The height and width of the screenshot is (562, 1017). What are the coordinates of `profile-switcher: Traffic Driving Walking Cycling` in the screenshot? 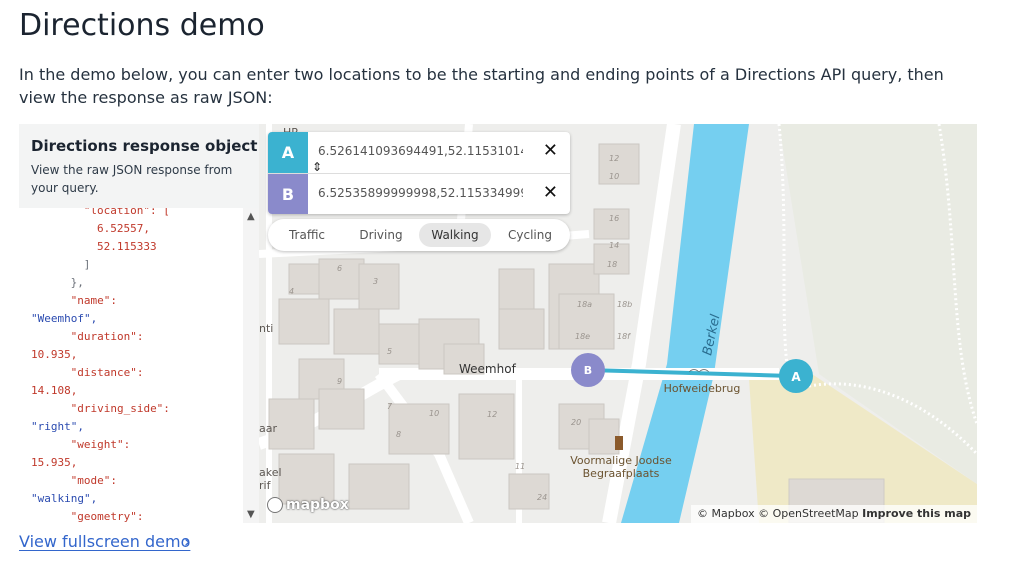 It's located at (419, 235).